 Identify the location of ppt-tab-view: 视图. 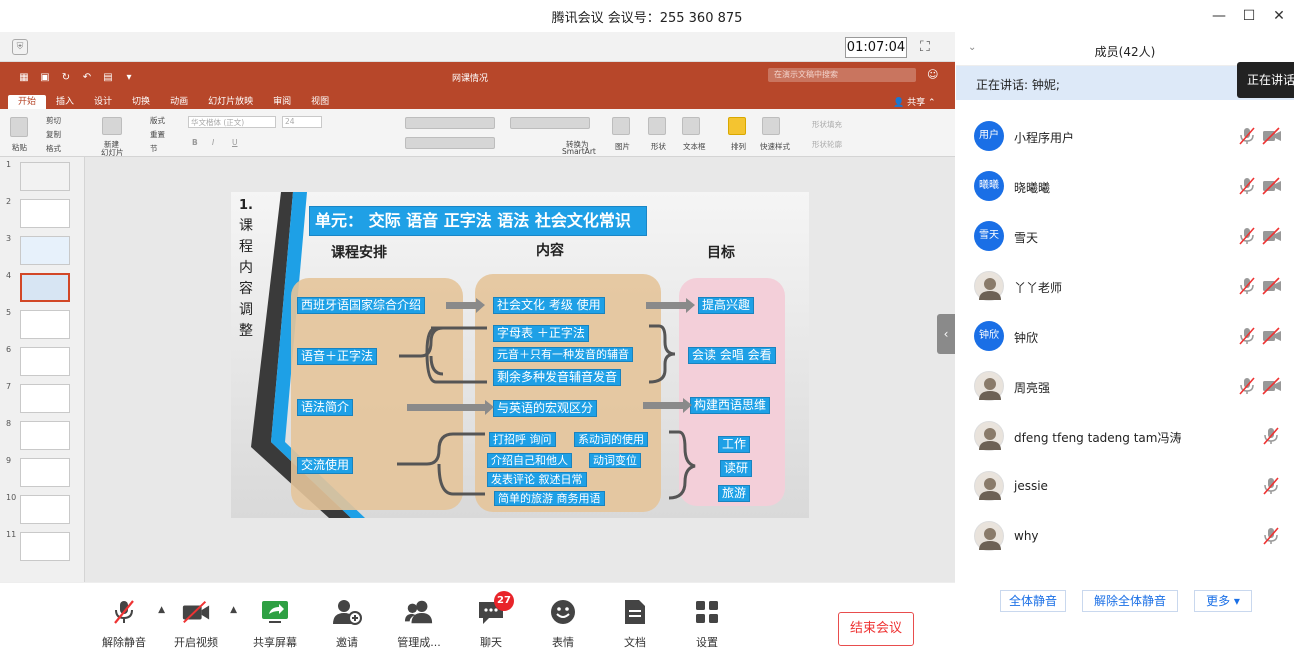
(320, 102).